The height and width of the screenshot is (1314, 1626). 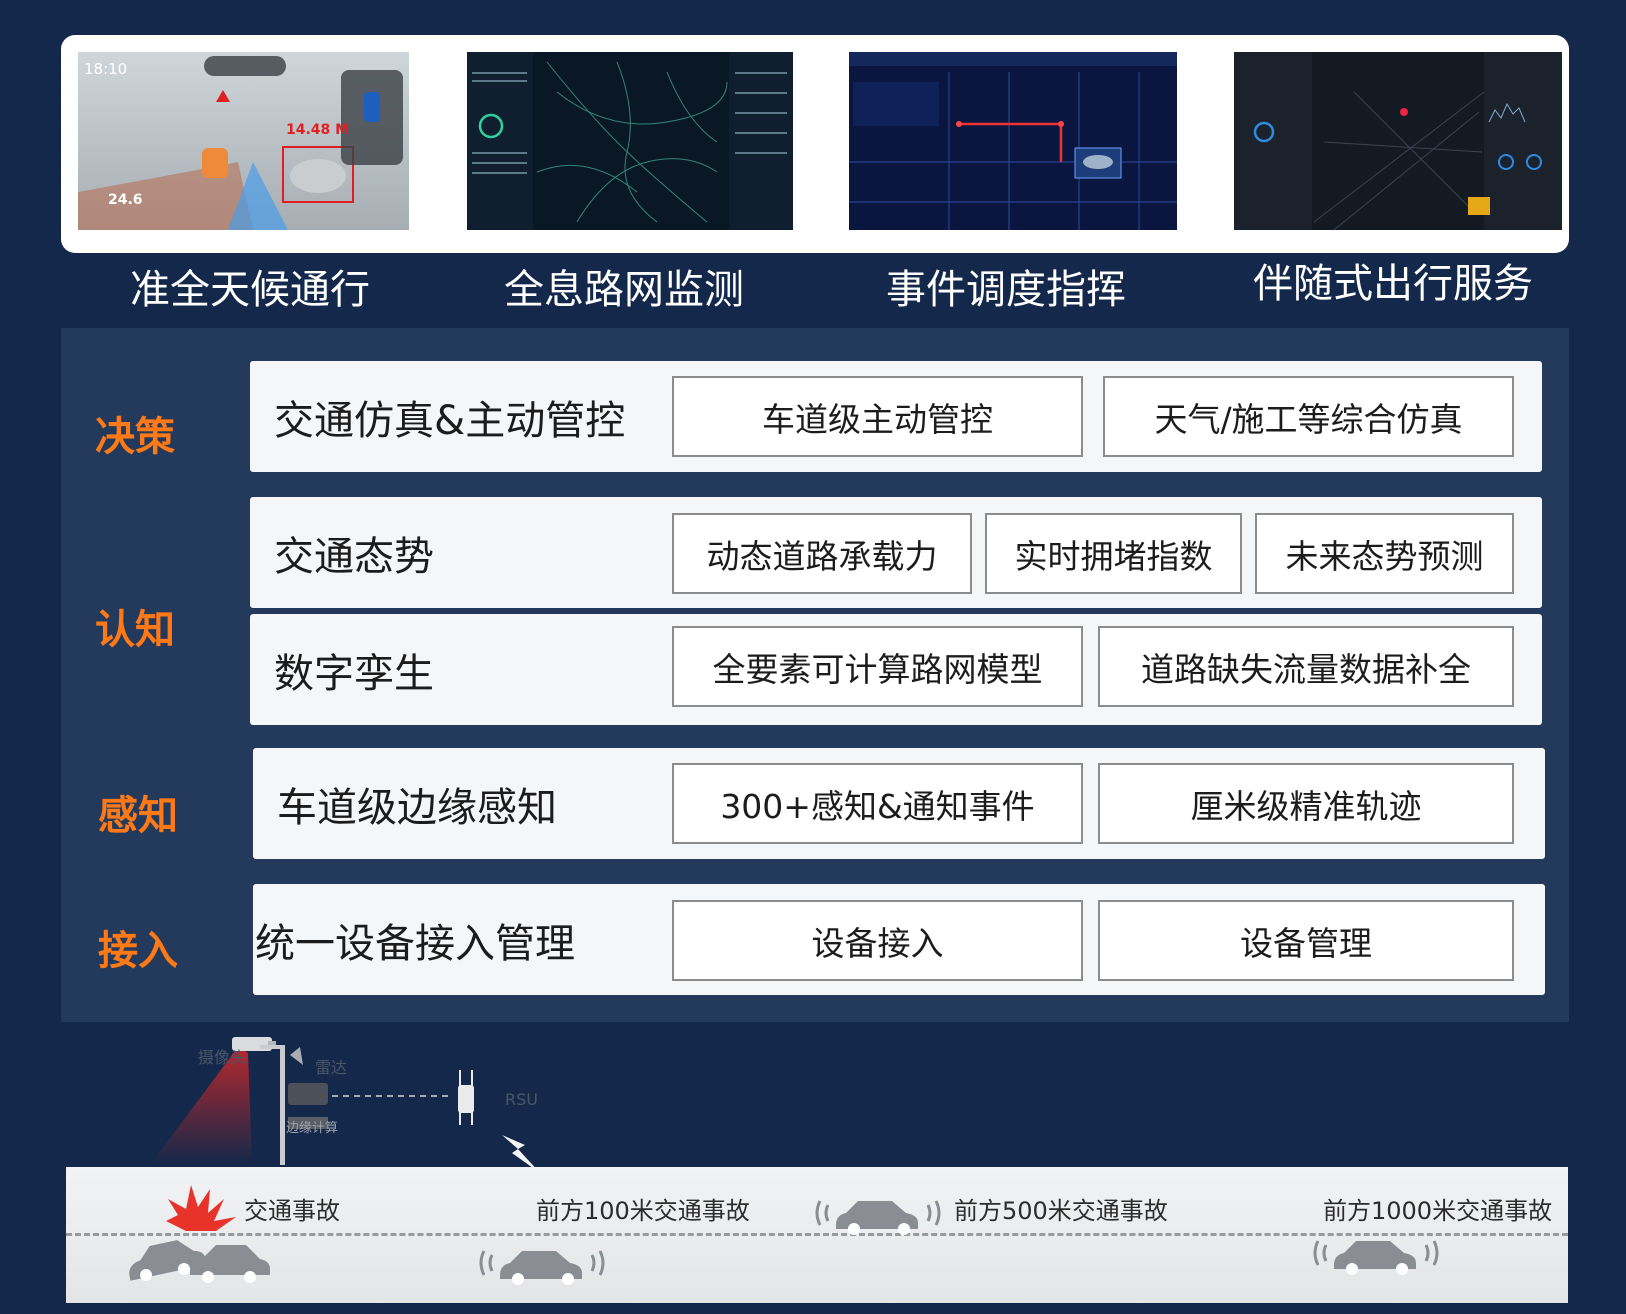 I want to click on caption-road-network: 全息路网监测, so click(x=624, y=290).